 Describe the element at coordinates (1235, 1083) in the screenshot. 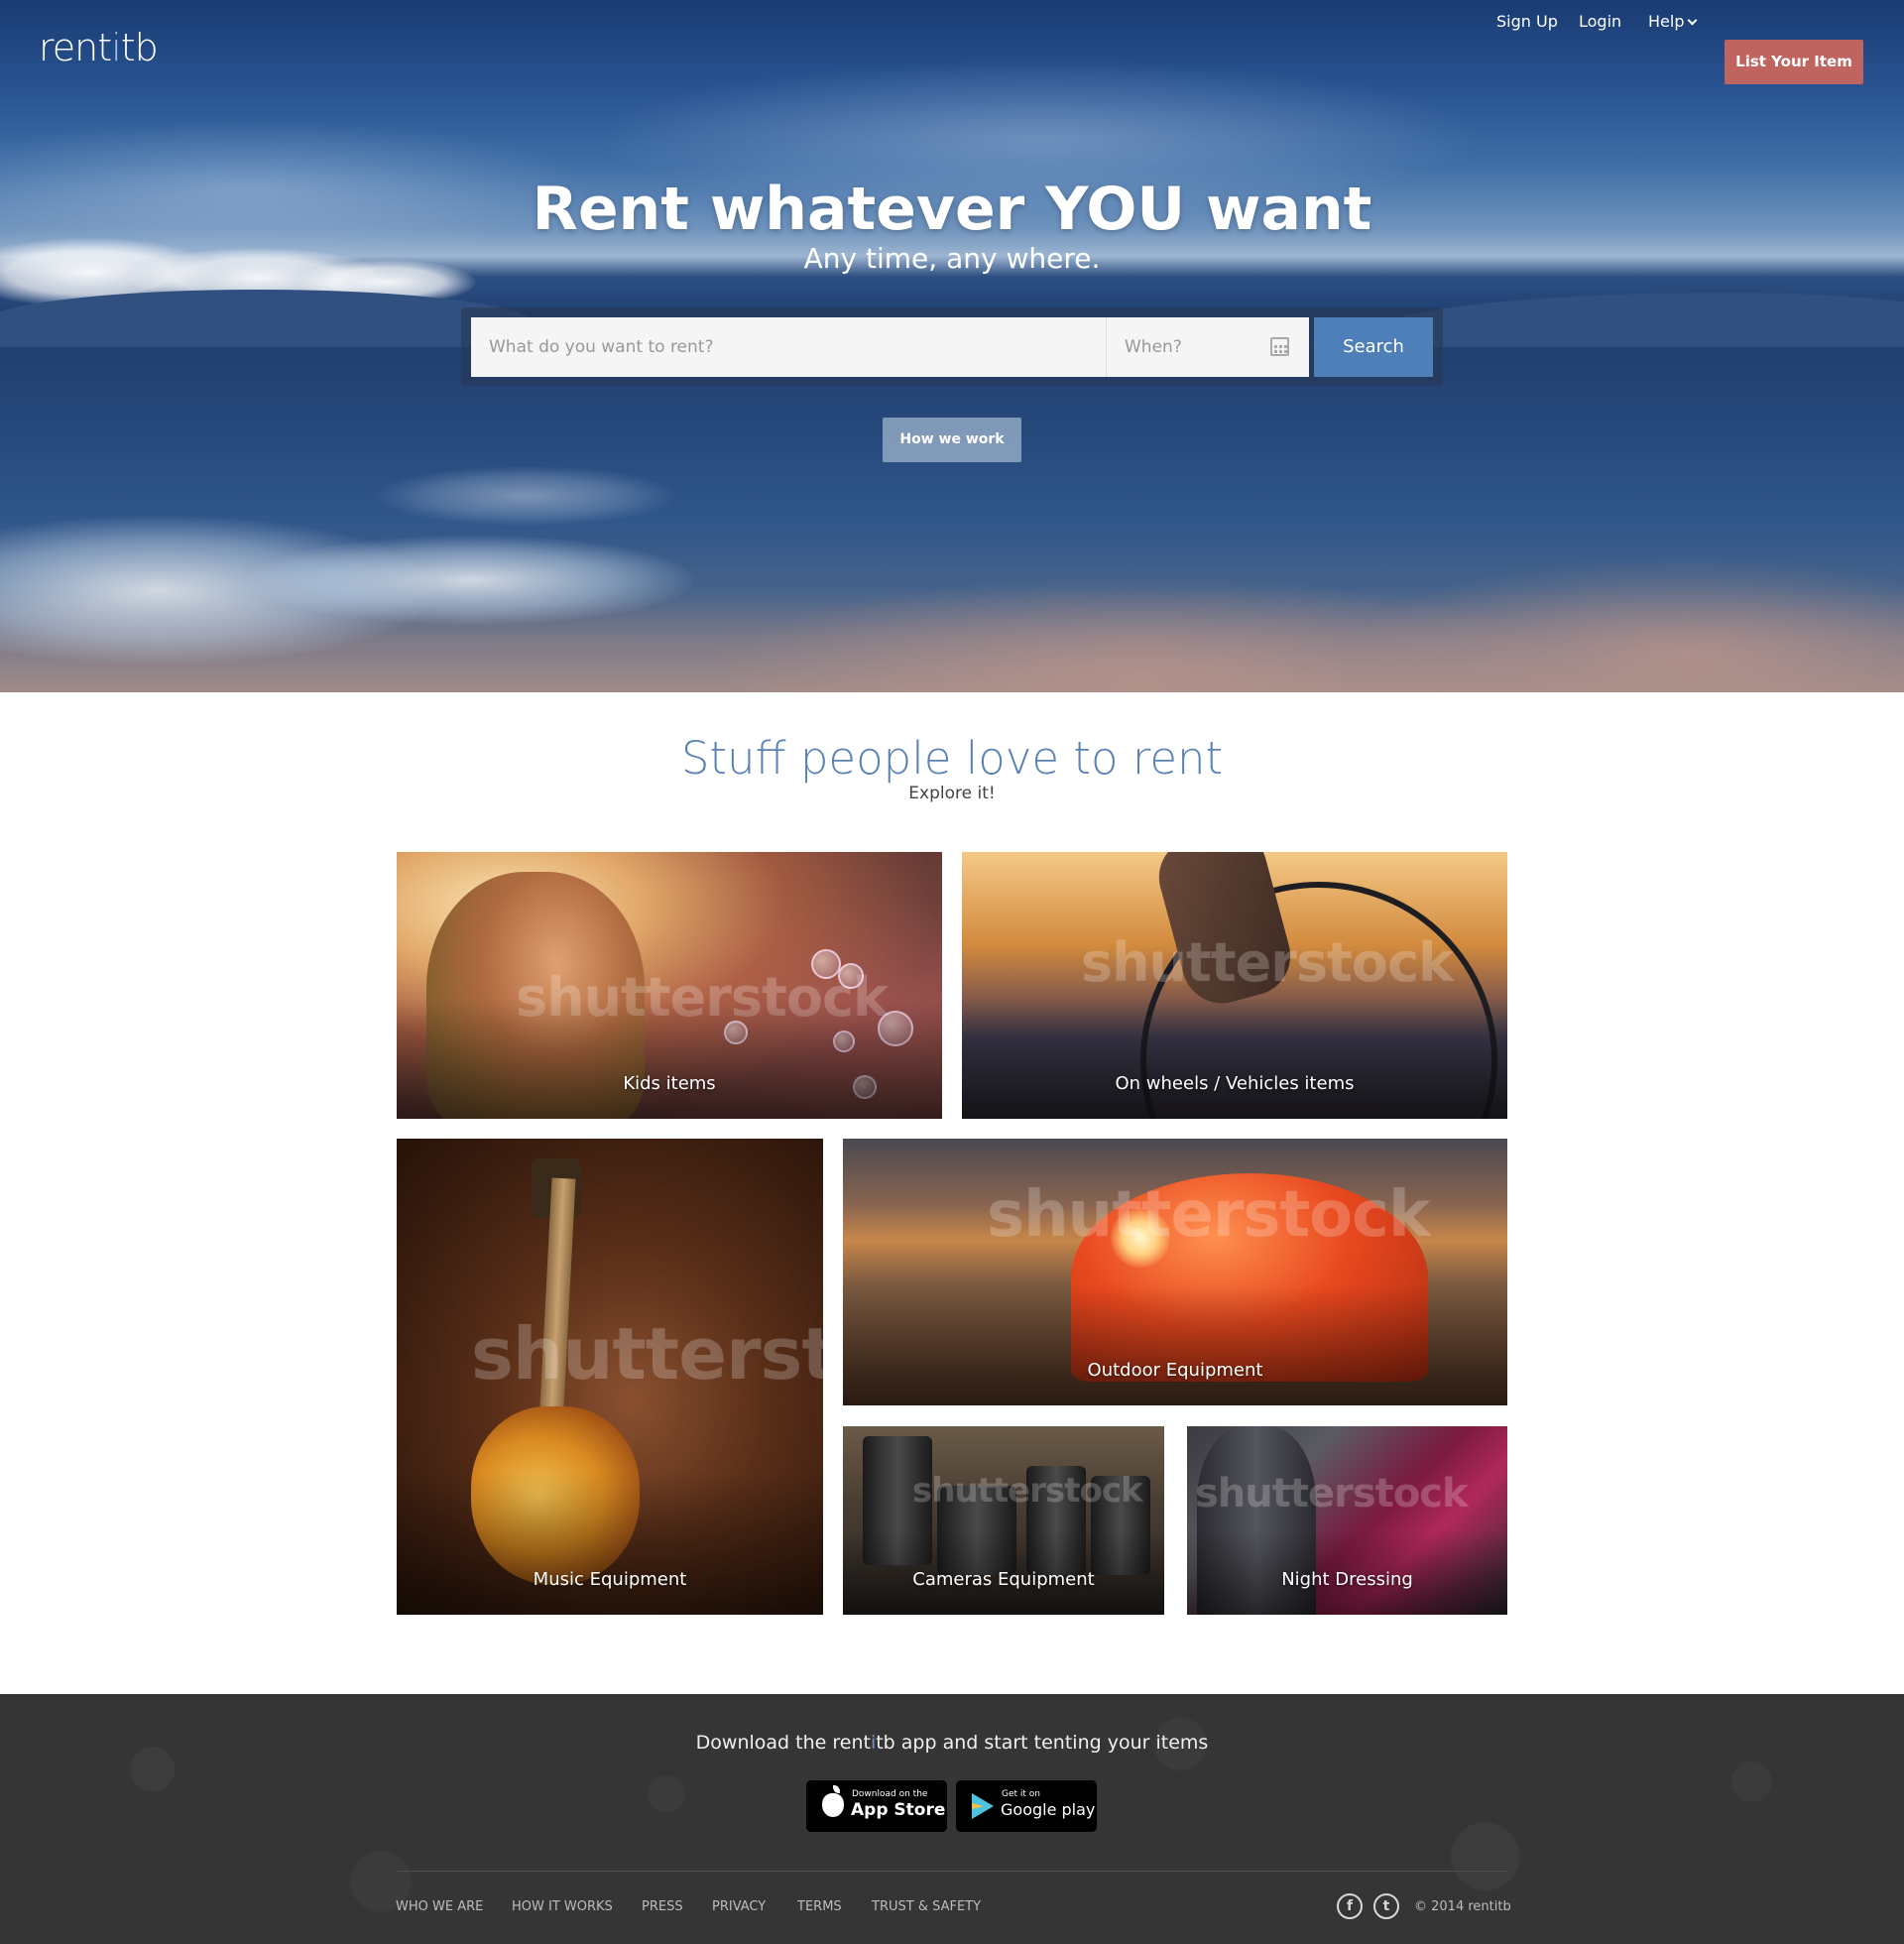

I see `category-label: On wheels / Vehicles items` at that location.